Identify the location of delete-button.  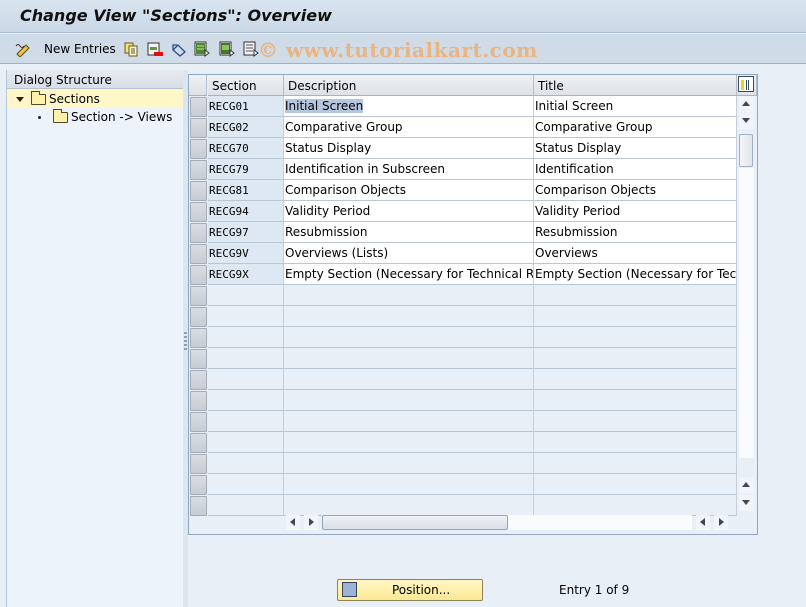
(155, 49).